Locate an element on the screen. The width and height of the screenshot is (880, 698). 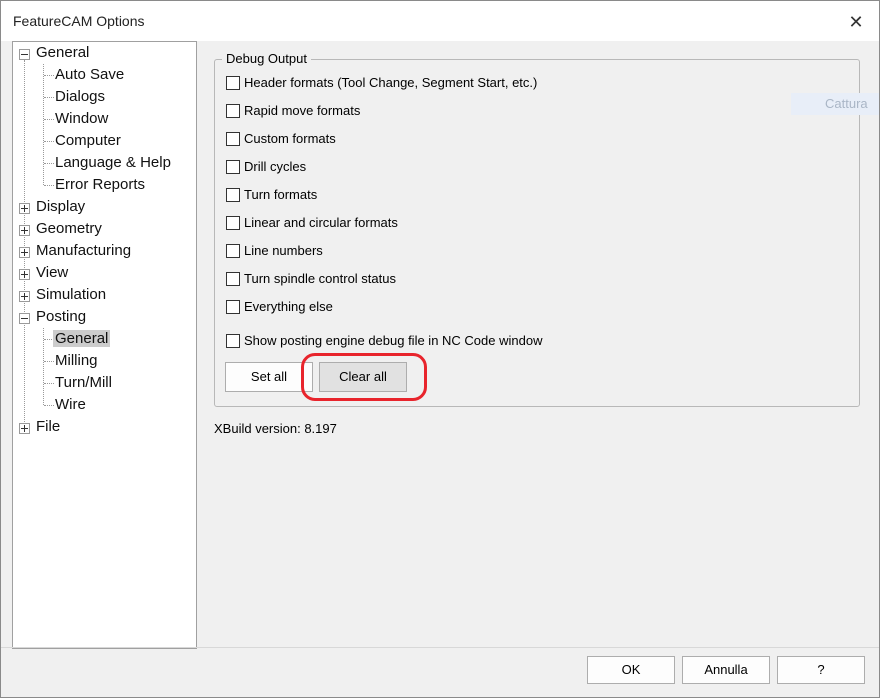
tree-item-file: File is located at coordinates (48, 427).